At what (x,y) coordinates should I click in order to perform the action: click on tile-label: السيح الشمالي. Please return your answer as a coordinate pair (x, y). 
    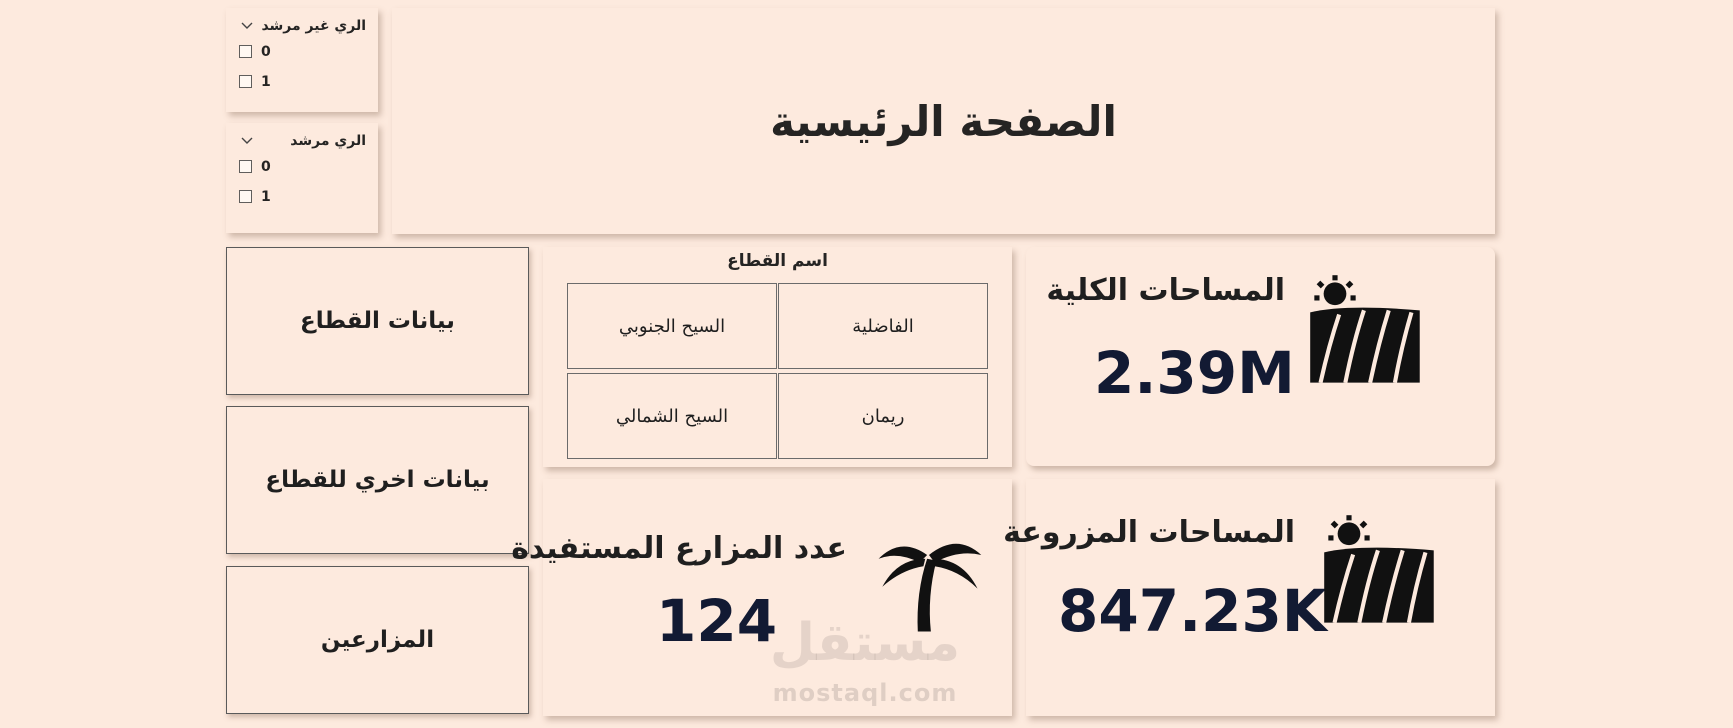
    Looking at the image, I should click on (672, 416).